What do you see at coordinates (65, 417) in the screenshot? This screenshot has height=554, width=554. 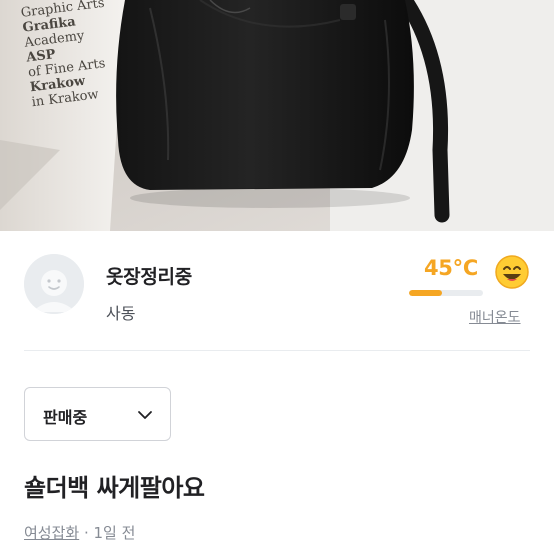 I see `sale-status-selected: 판매중` at bounding box center [65, 417].